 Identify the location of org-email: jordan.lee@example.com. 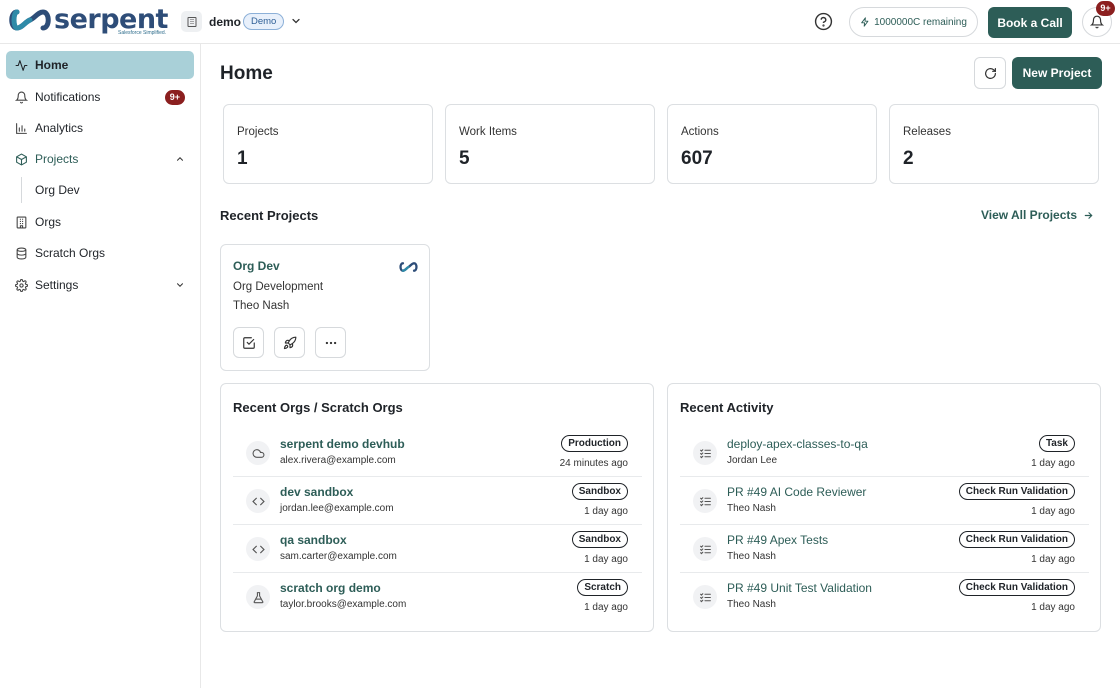
(337, 508).